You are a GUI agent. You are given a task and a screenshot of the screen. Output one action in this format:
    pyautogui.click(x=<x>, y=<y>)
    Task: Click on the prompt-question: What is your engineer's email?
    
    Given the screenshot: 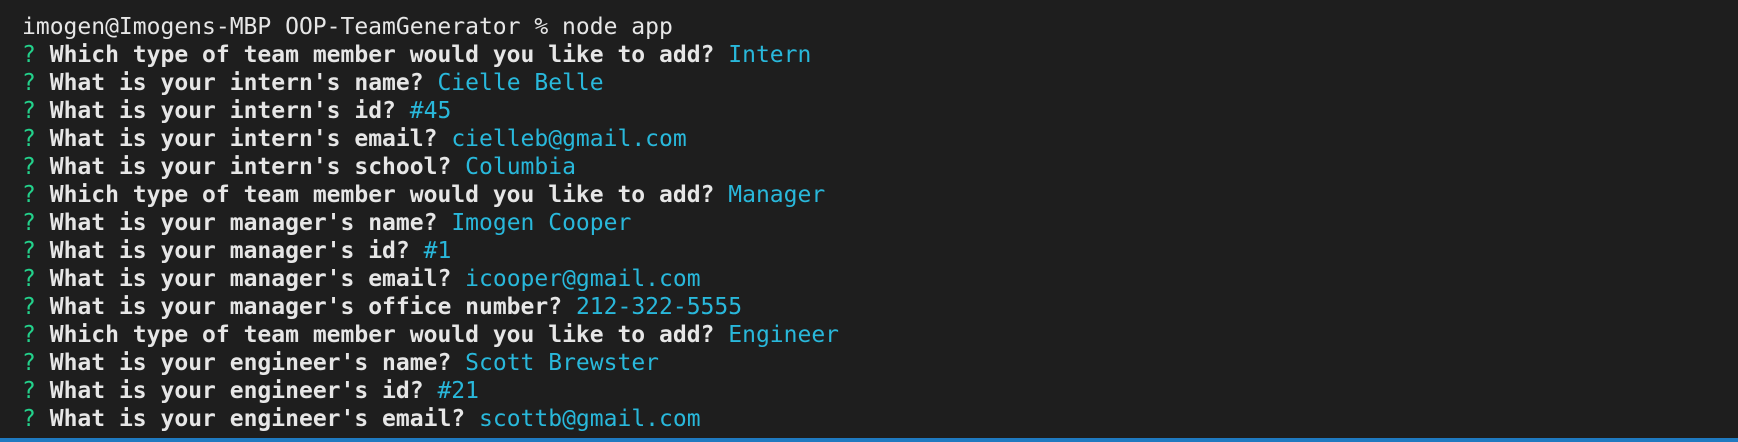 What is the action you would take?
    pyautogui.click(x=257, y=419)
    